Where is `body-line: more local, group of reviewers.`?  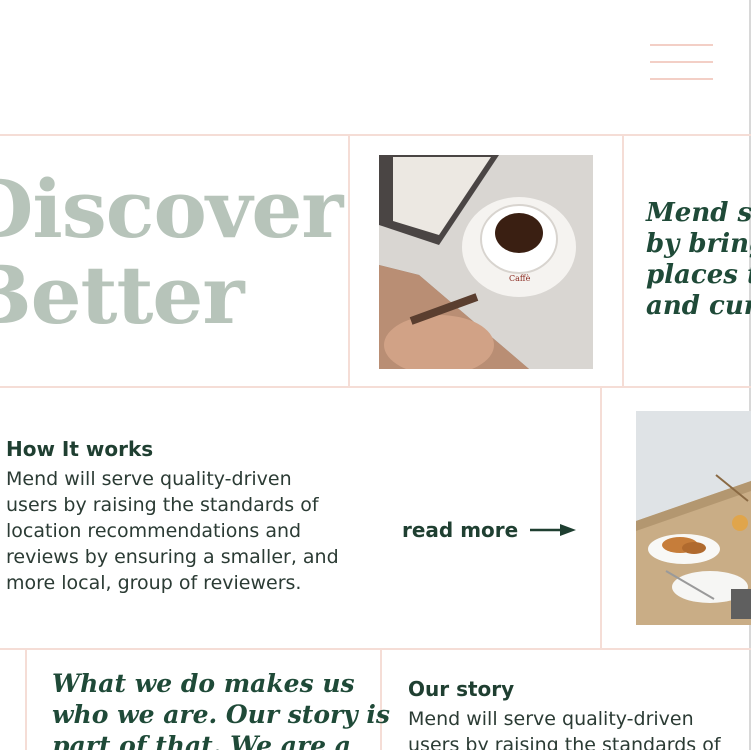
body-line: more local, group of reviewers. is located at coordinates (154, 583).